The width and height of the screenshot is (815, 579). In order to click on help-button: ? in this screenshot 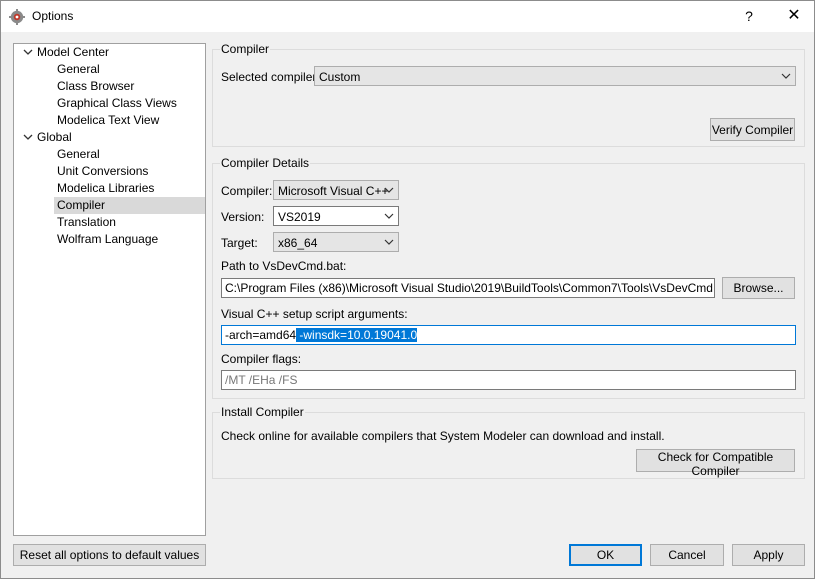, I will do `click(749, 16)`.